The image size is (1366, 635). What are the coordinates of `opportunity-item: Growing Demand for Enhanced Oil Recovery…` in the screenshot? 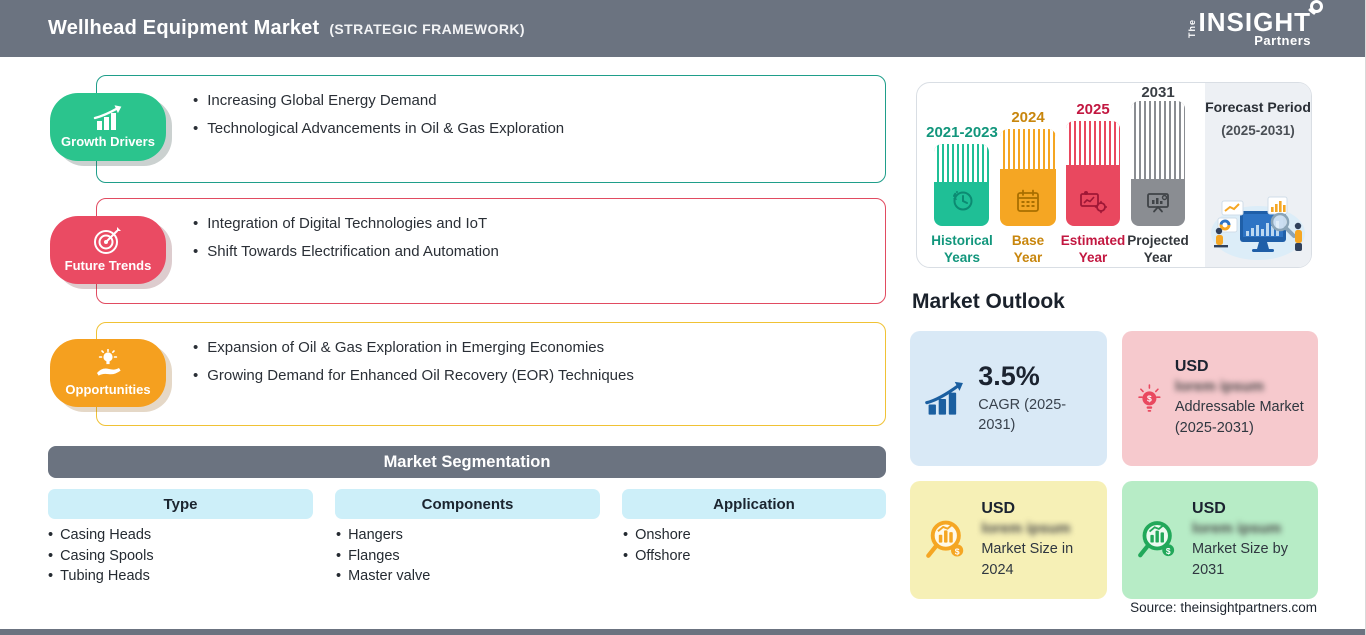 It's located at (529, 376).